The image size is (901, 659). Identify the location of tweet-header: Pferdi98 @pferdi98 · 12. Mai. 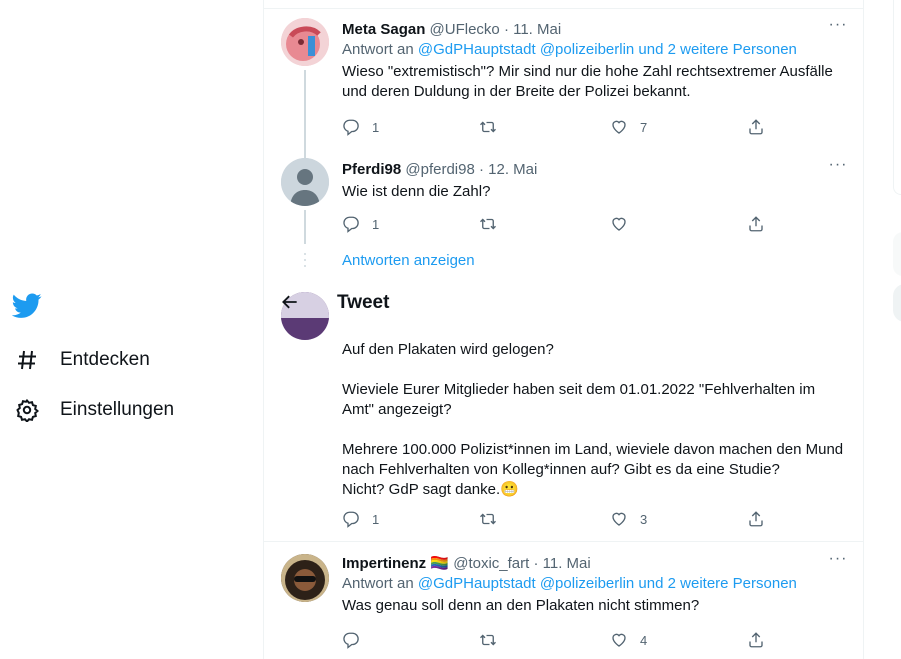
(595, 170).